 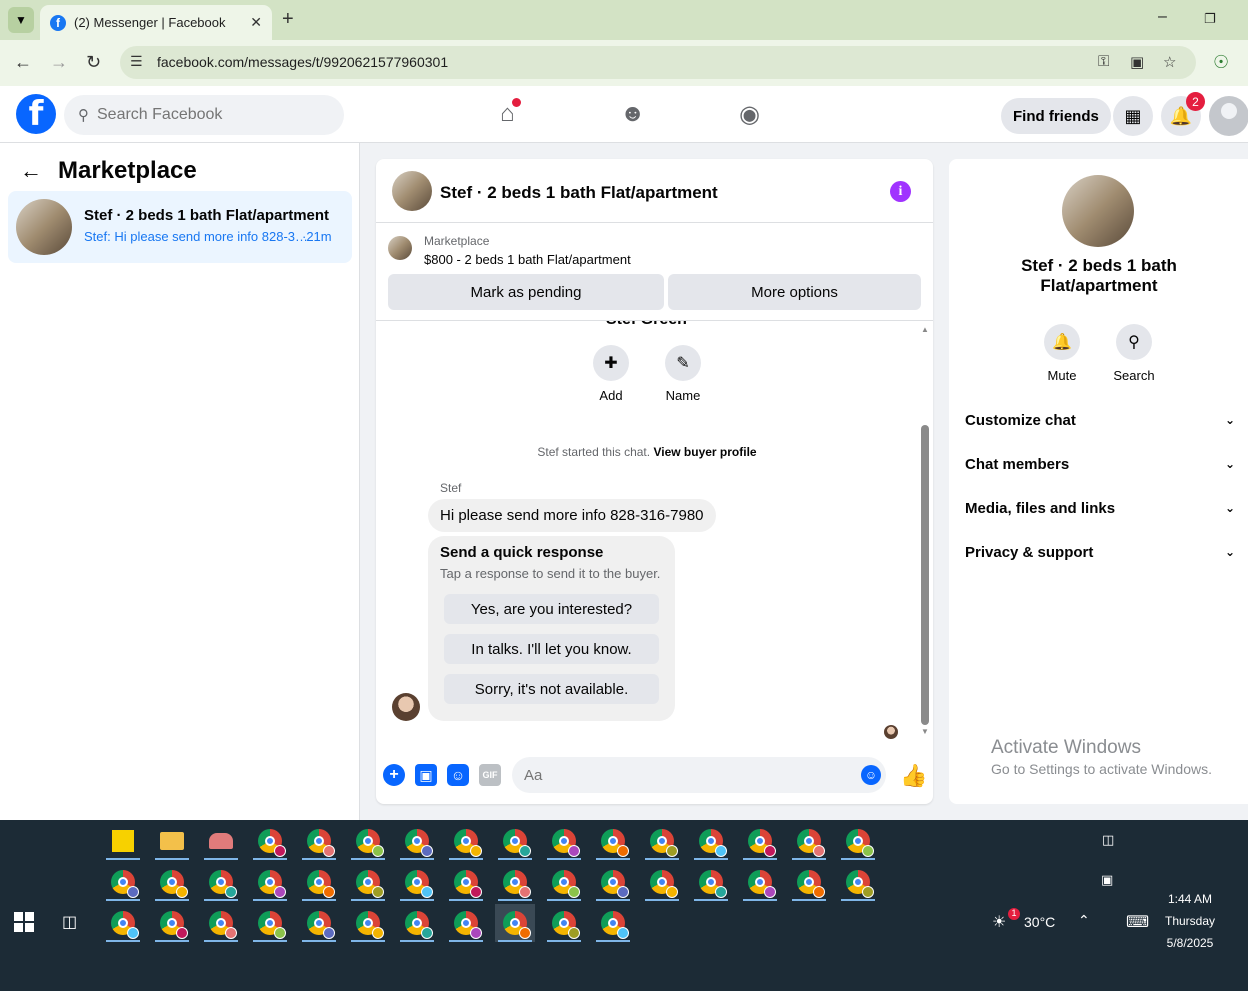 What do you see at coordinates (123, 841) in the screenshot?
I see `sticky-notes-app` at bounding box center [123, 841].